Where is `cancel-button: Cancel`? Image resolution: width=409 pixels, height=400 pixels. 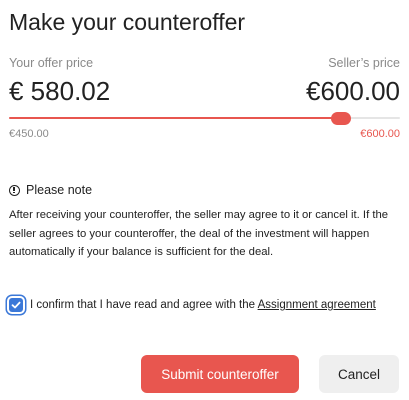
cancel-button: Cancel is located at coordinates (359, 374).